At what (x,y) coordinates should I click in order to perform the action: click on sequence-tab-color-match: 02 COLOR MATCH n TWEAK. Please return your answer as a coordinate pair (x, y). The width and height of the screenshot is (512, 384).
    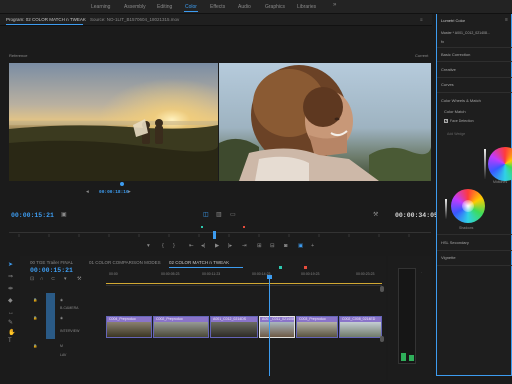
    Looking at the image, I should click on (199, 262).